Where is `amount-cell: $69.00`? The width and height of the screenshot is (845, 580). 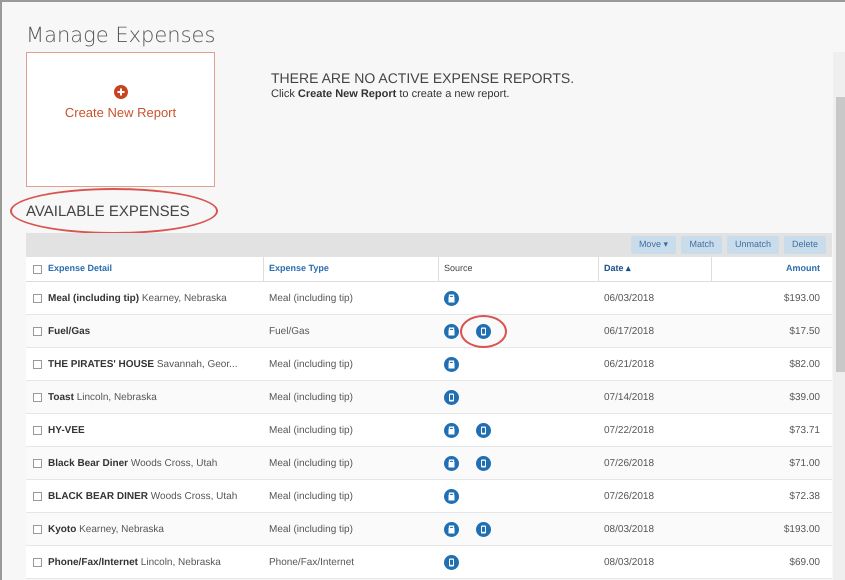
amount-cell: $69.00 is located at coordinates (804, 562).